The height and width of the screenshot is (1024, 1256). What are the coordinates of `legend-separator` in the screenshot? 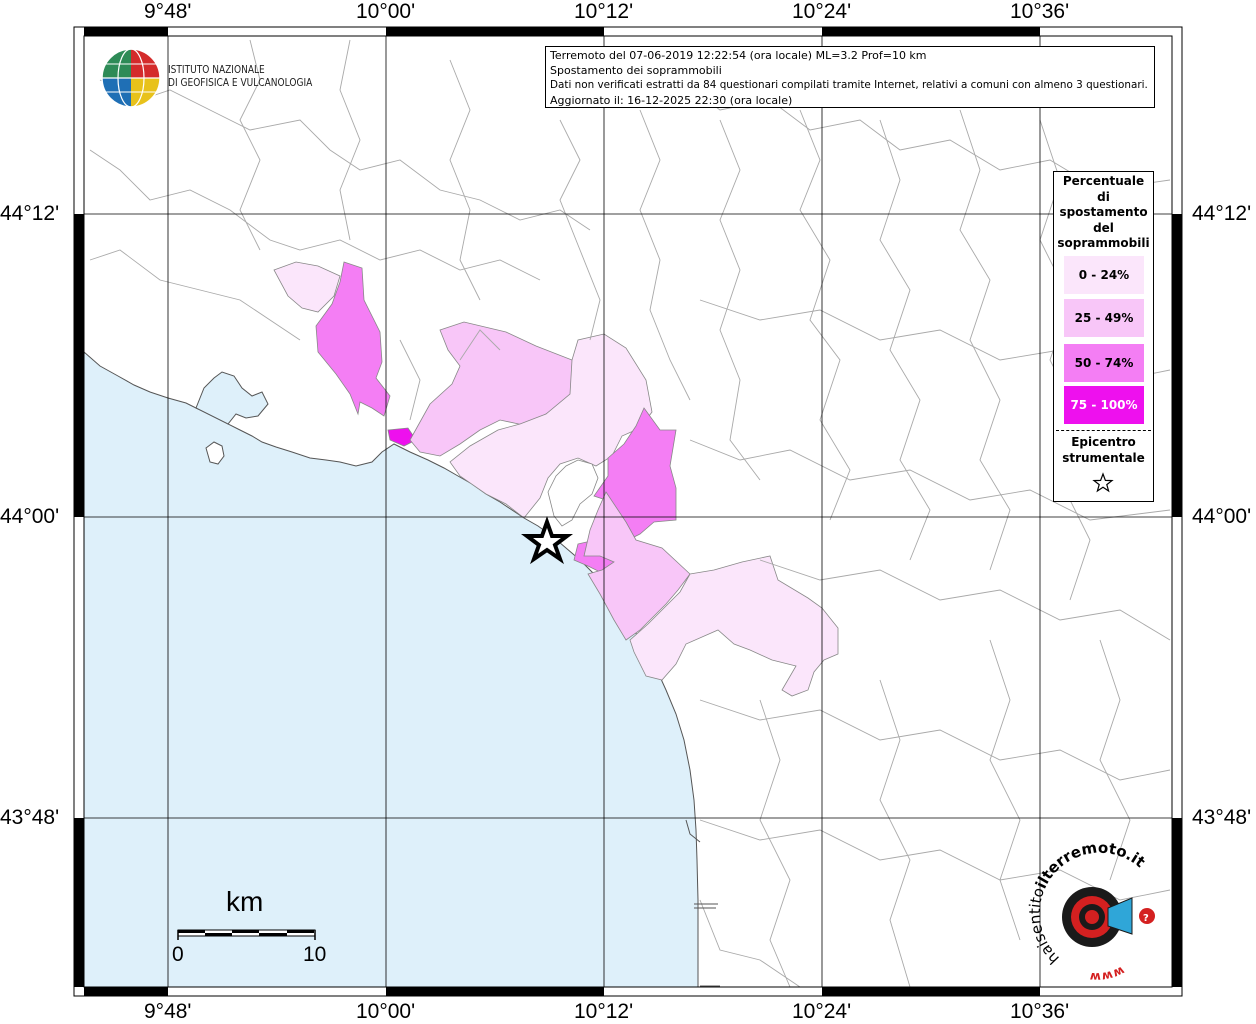 It's located at (1103, 430).